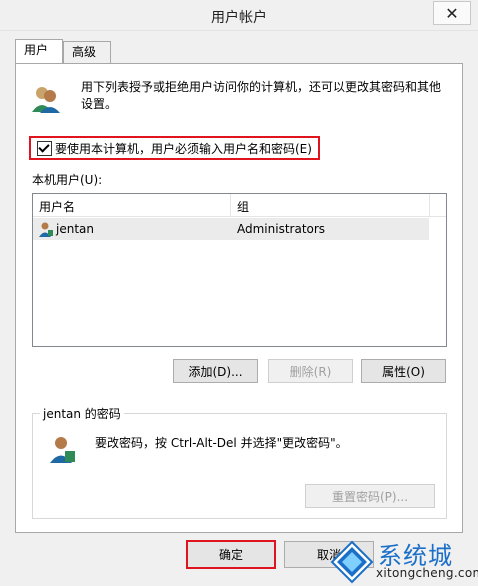  What do you see at coordinates (403, 371) in the screenshot?
I see `properties-button: 属性(O)` at bounding box center [403, 371].